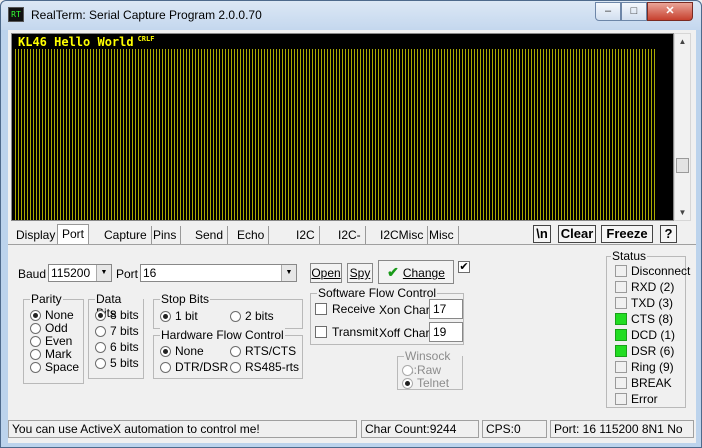 This screenshot has width=702, height=448. Describe the element at coordinates (165, 235) in the screenshot. I see `tab-pins: Pins` at that location.